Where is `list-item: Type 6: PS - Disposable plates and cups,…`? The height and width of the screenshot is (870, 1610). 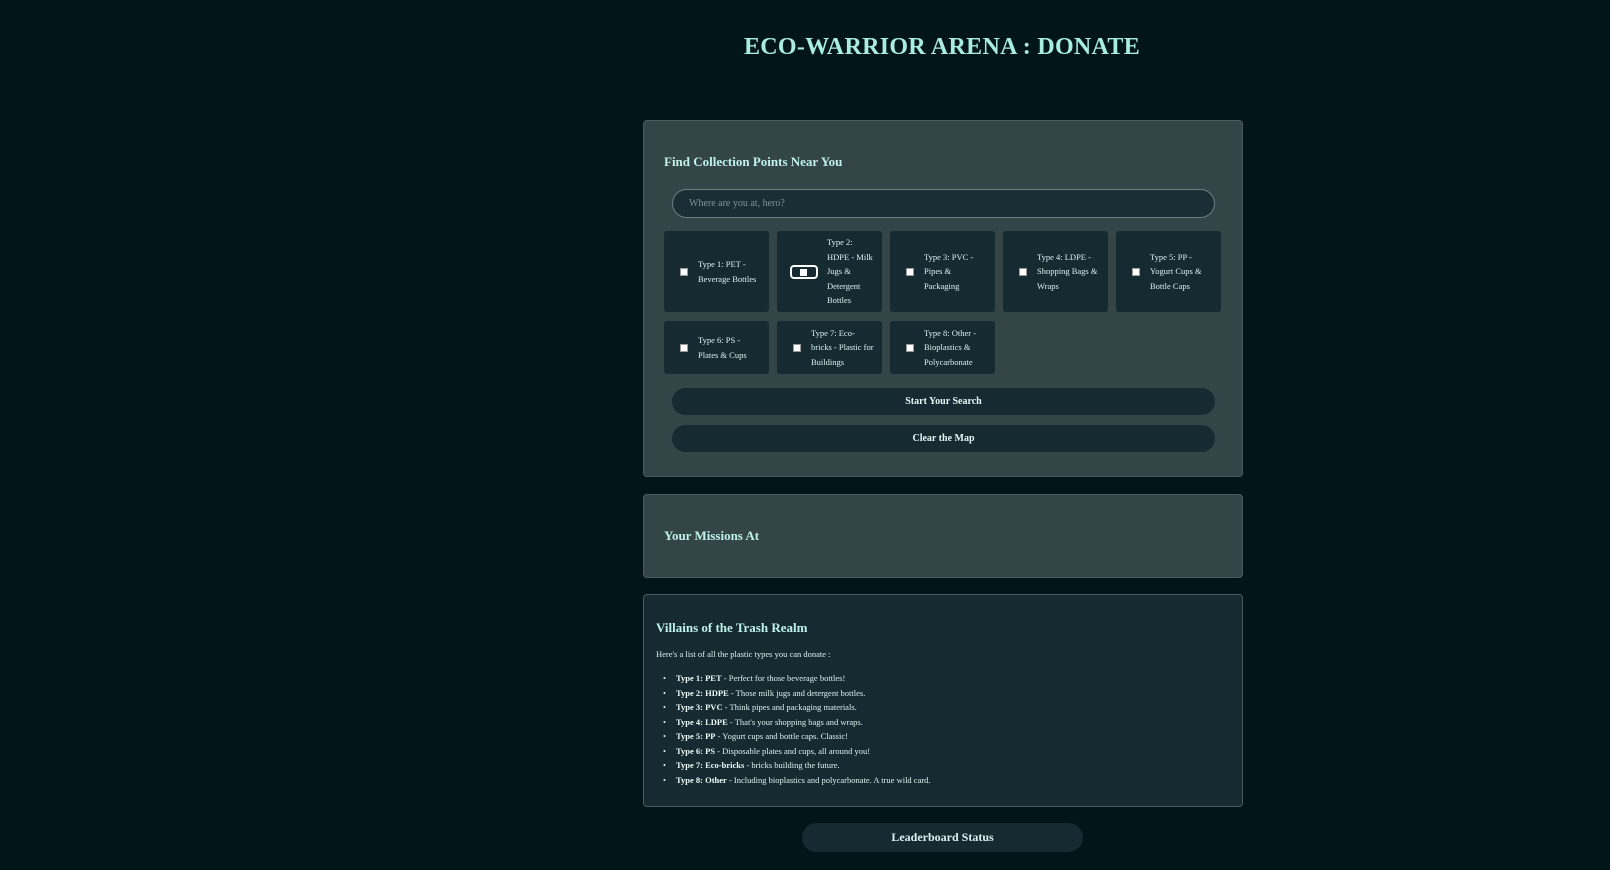 list-item: Type 6: PS - Disposable plates and cups,… is located at coordinates (797, 751).